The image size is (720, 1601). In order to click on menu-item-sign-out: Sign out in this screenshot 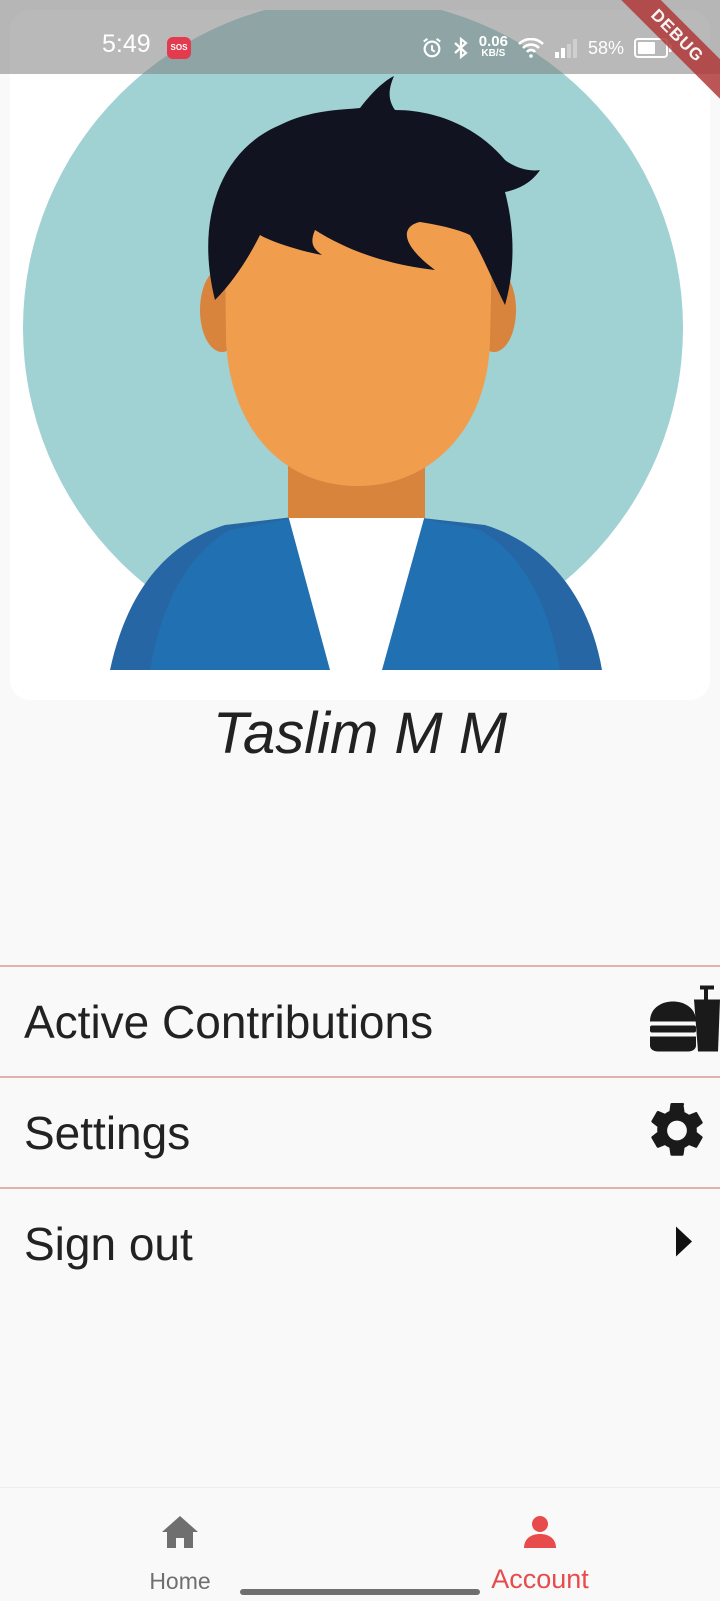, I will do `click(360, 1242)`.